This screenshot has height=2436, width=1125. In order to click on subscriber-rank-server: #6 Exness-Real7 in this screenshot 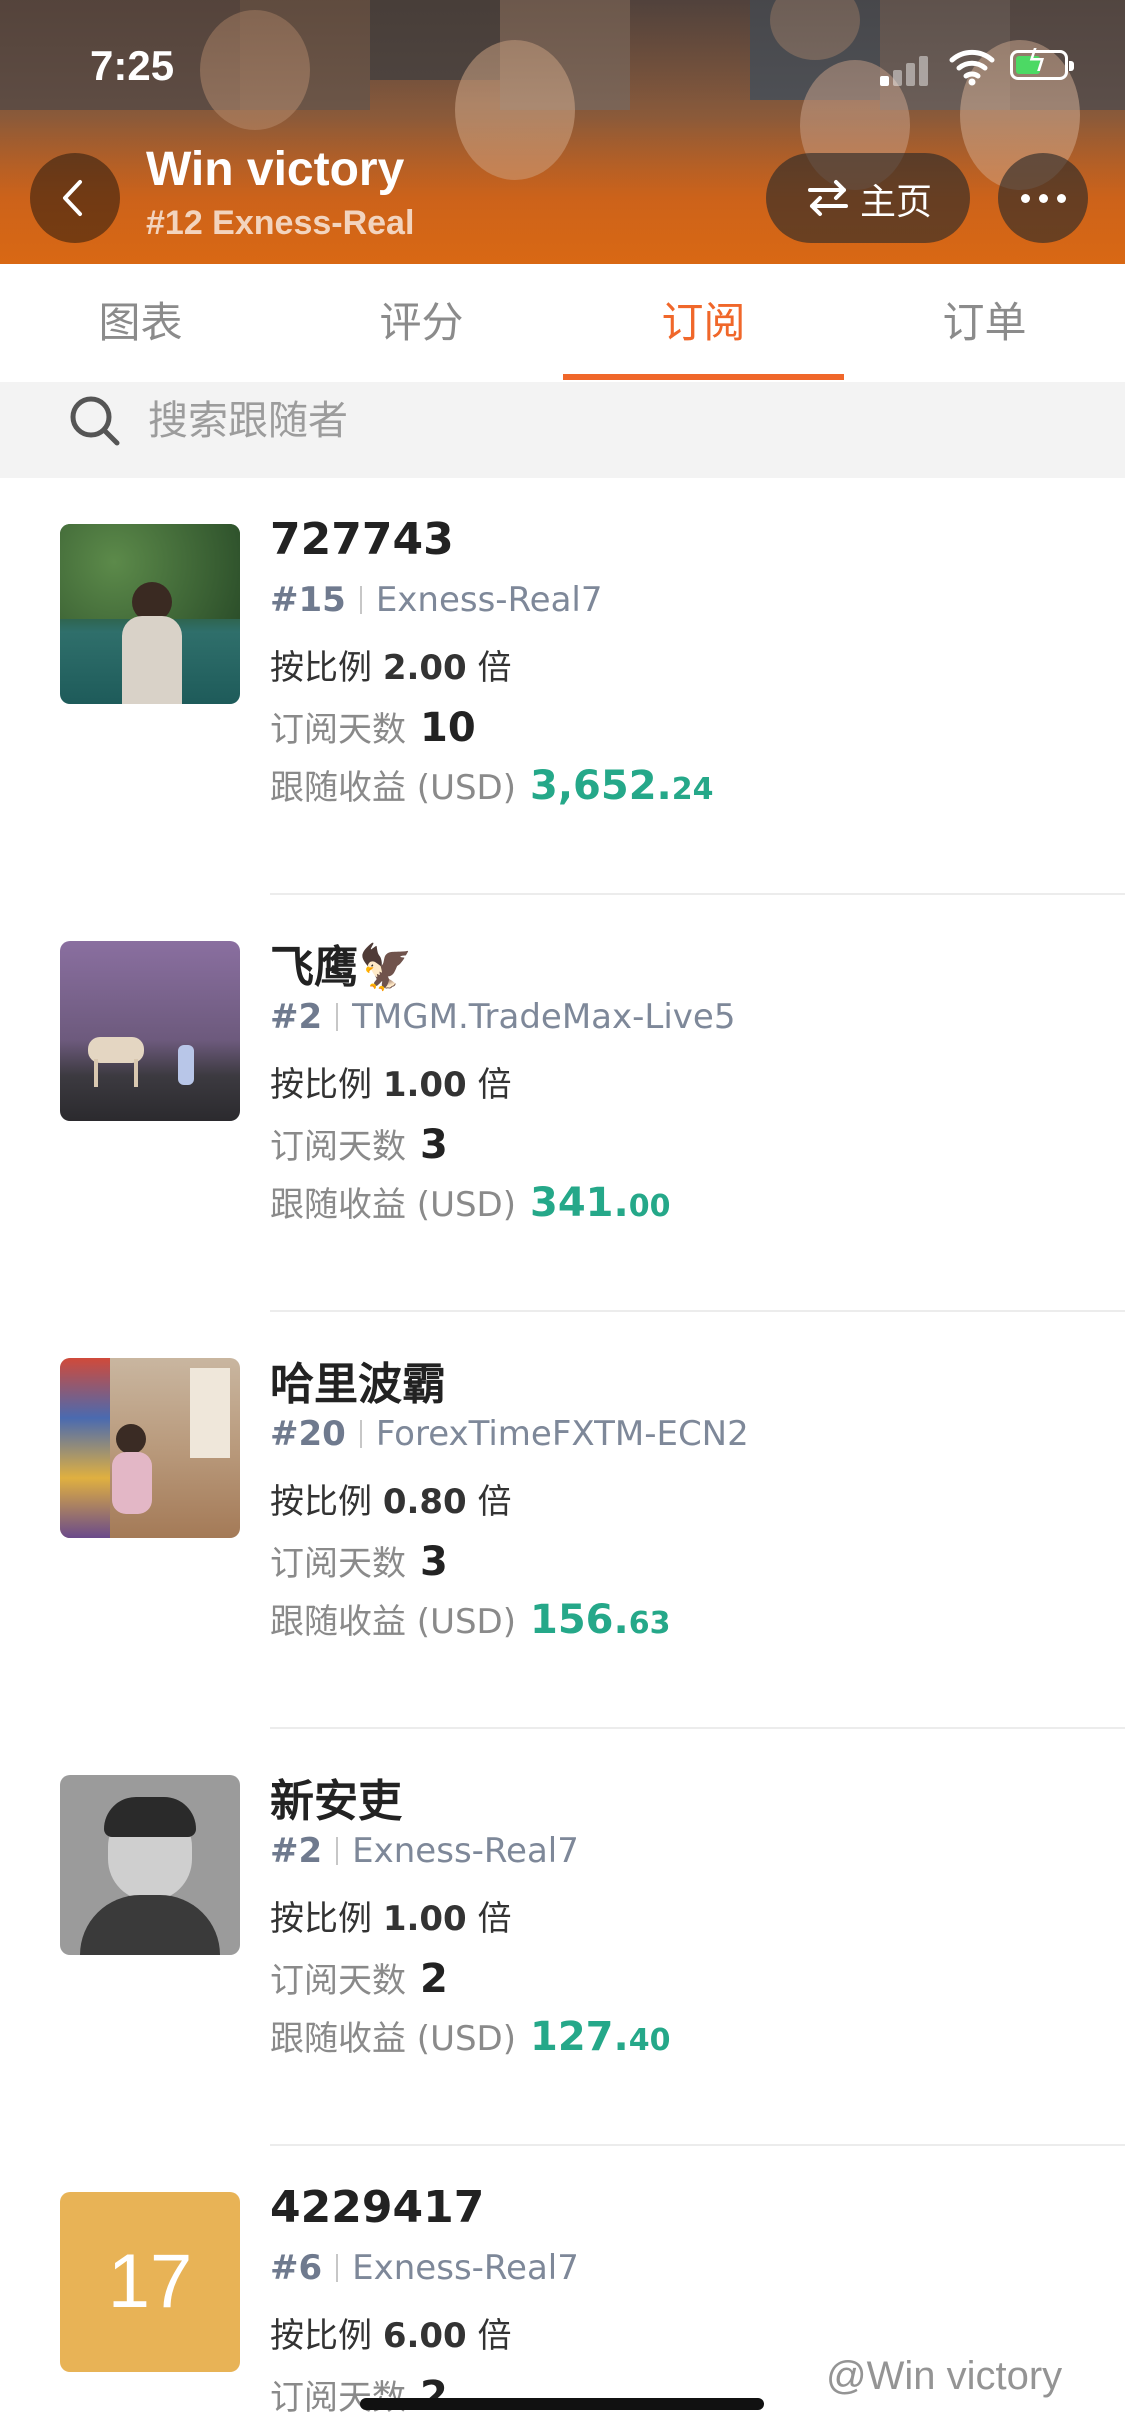, I will do `click(424, 2268)`.